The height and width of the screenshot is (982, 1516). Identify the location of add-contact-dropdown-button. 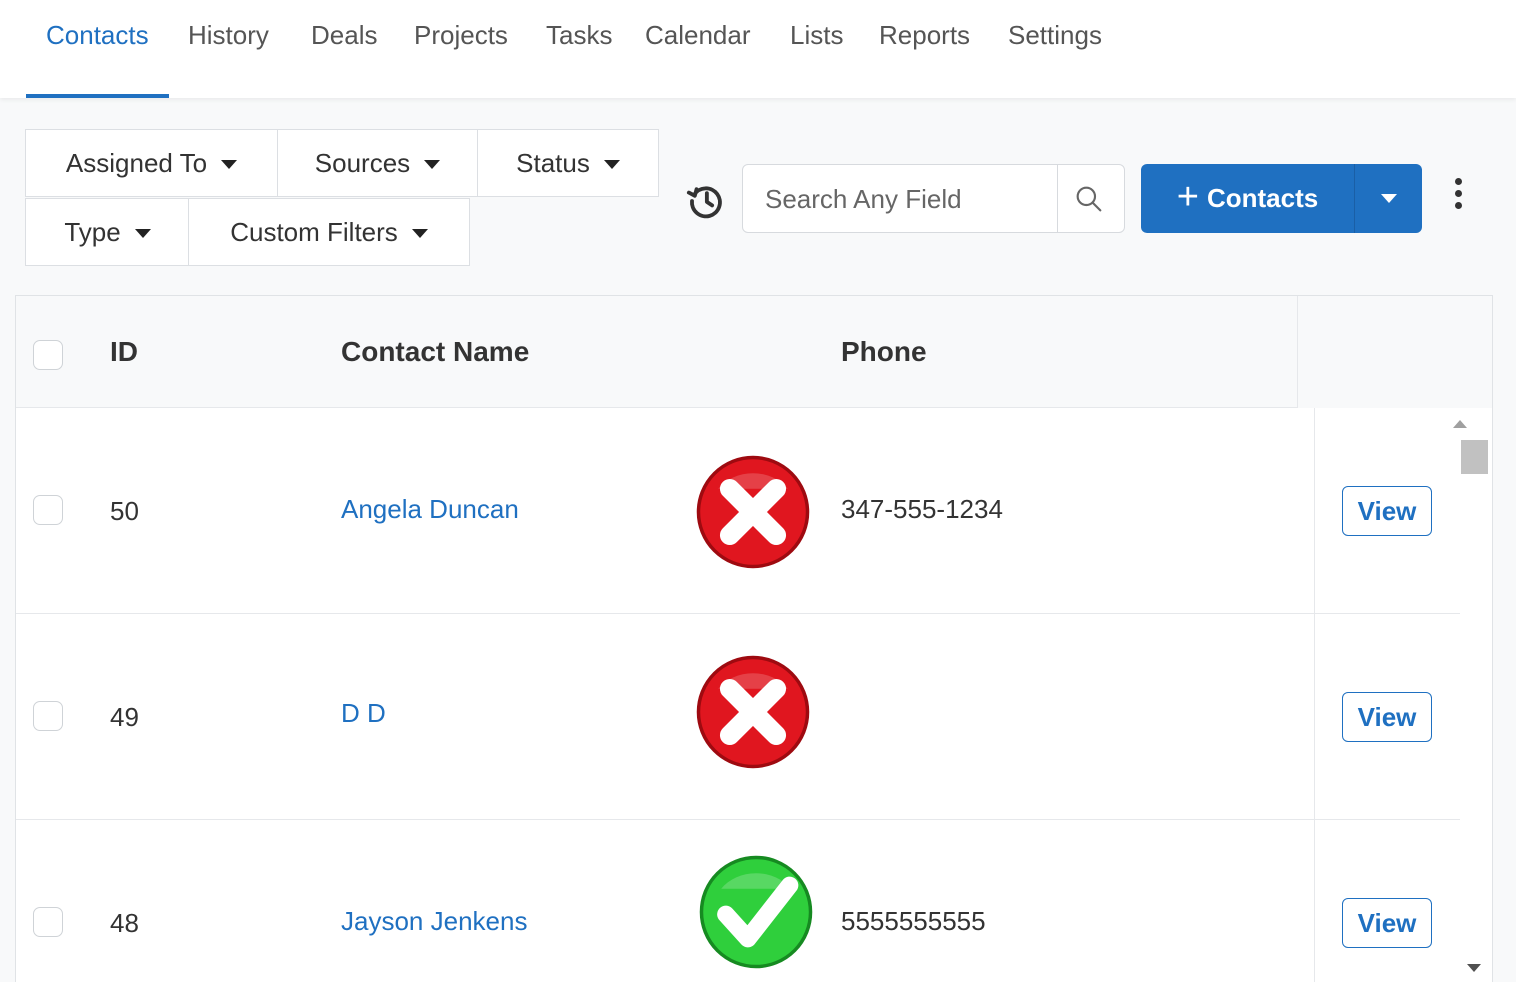
(1388, 198).